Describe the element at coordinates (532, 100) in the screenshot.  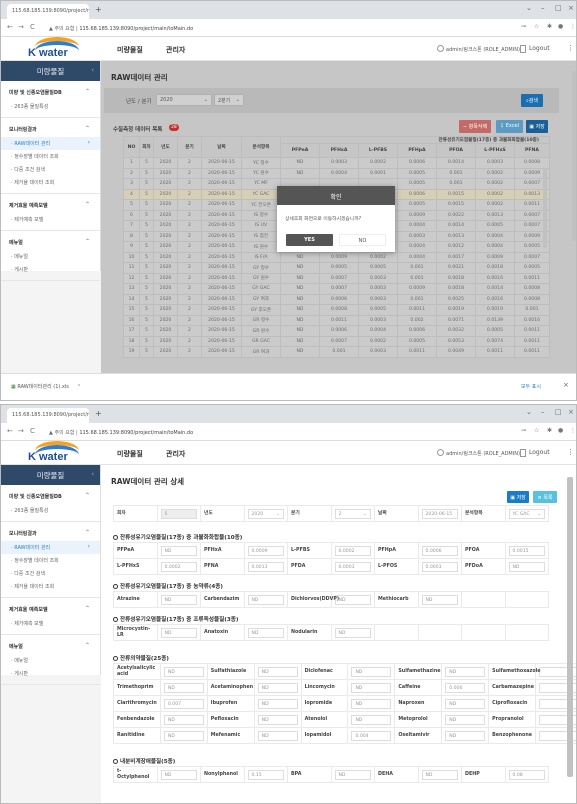
I see `search-button: ⌕검색` at that location.